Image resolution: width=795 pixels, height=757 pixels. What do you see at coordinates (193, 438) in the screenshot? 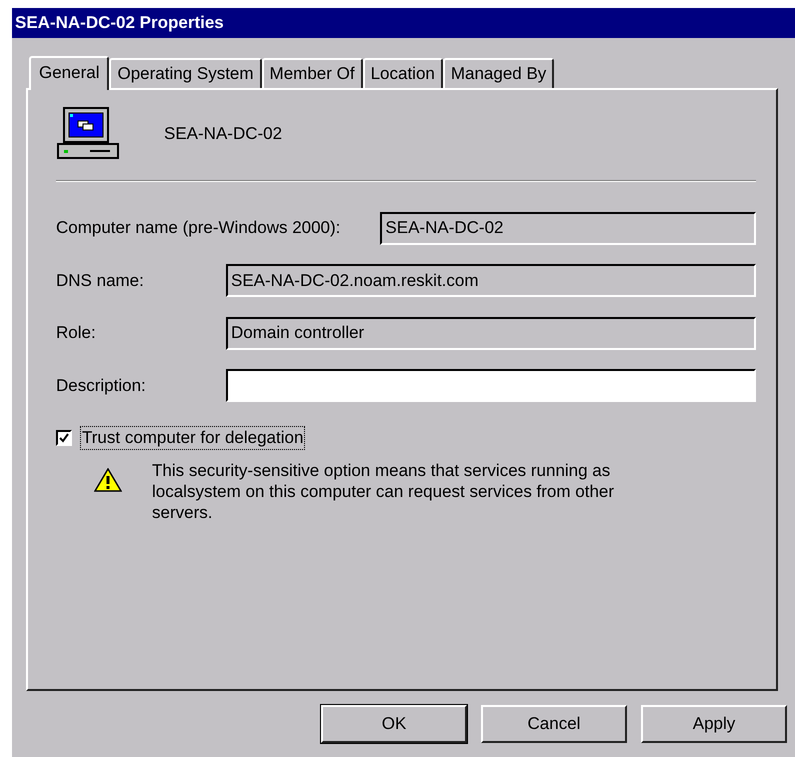
I see `checkbox-label: Trust computer for delegation` at bounding box center [193, 438].